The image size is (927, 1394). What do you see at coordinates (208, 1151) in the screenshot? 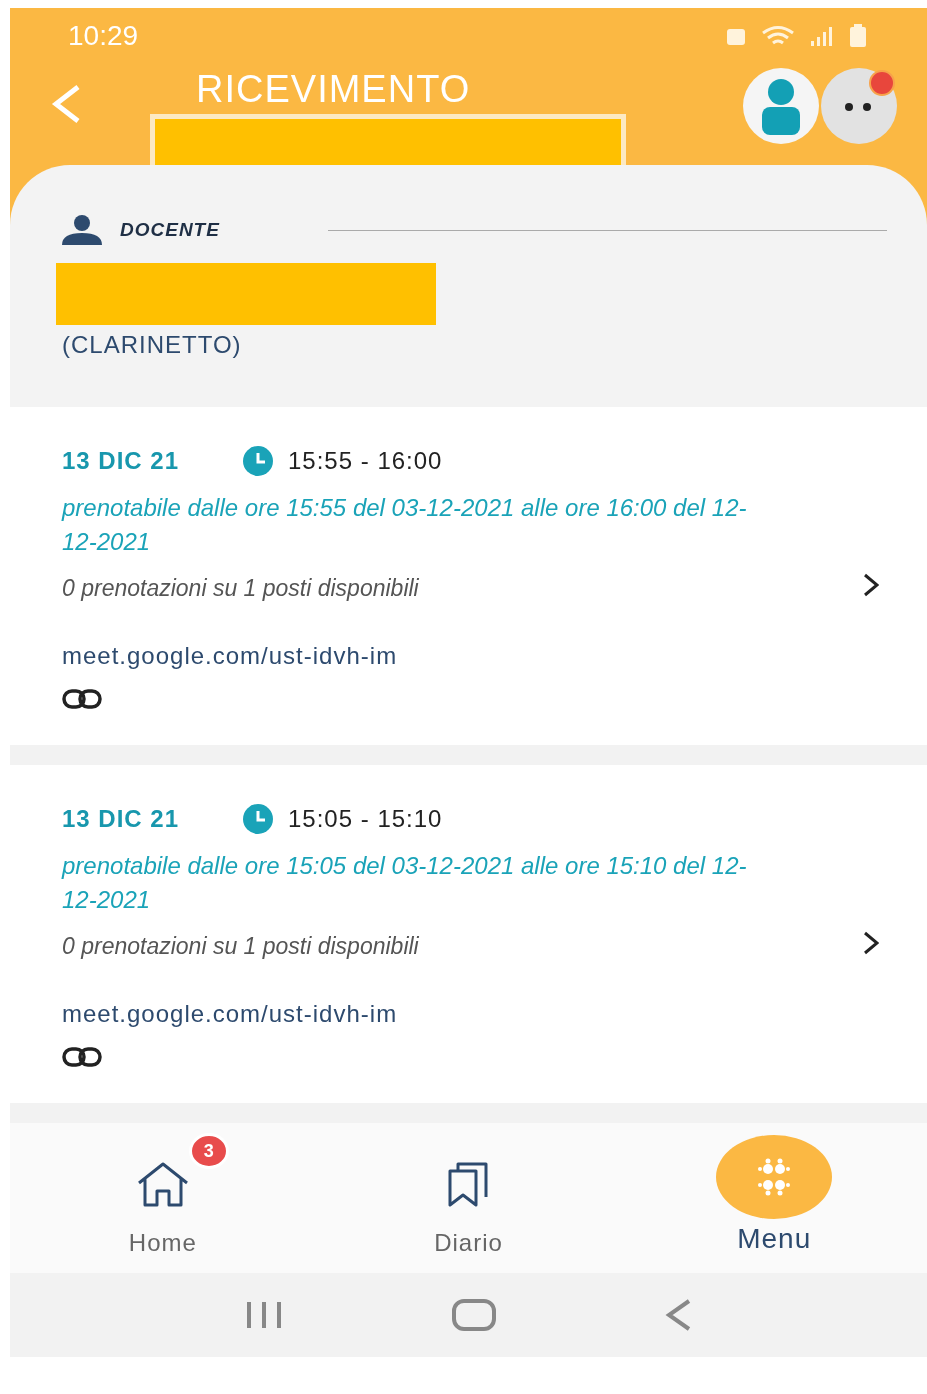
I see `notification-badge: 3` at bounding box center [208, 1151].